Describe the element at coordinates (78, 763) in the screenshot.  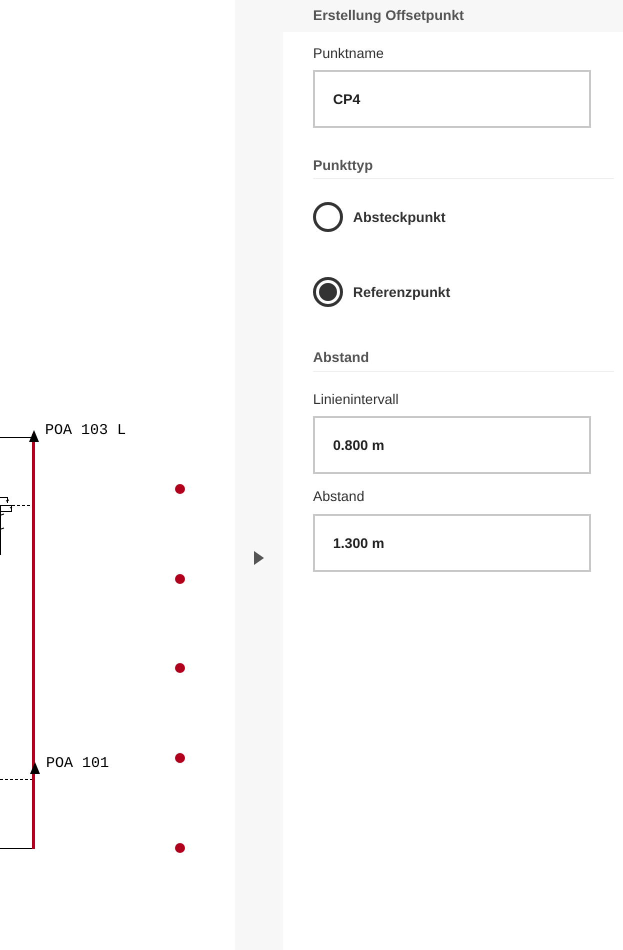
I see `point-label: POA 101` at that location.